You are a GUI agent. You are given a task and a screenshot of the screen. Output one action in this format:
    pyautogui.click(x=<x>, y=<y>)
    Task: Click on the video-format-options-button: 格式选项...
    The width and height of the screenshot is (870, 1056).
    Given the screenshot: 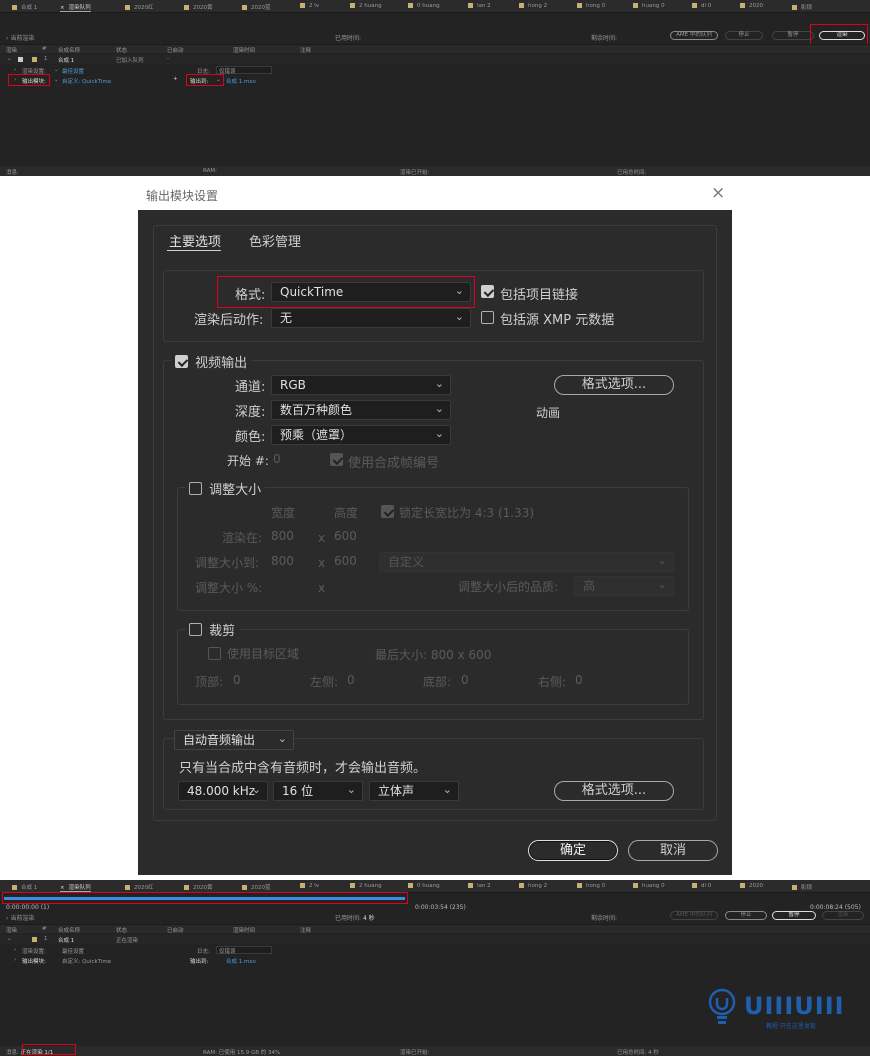 What is the action you would take?
    pyautogui.click(x=614, y=385)
    